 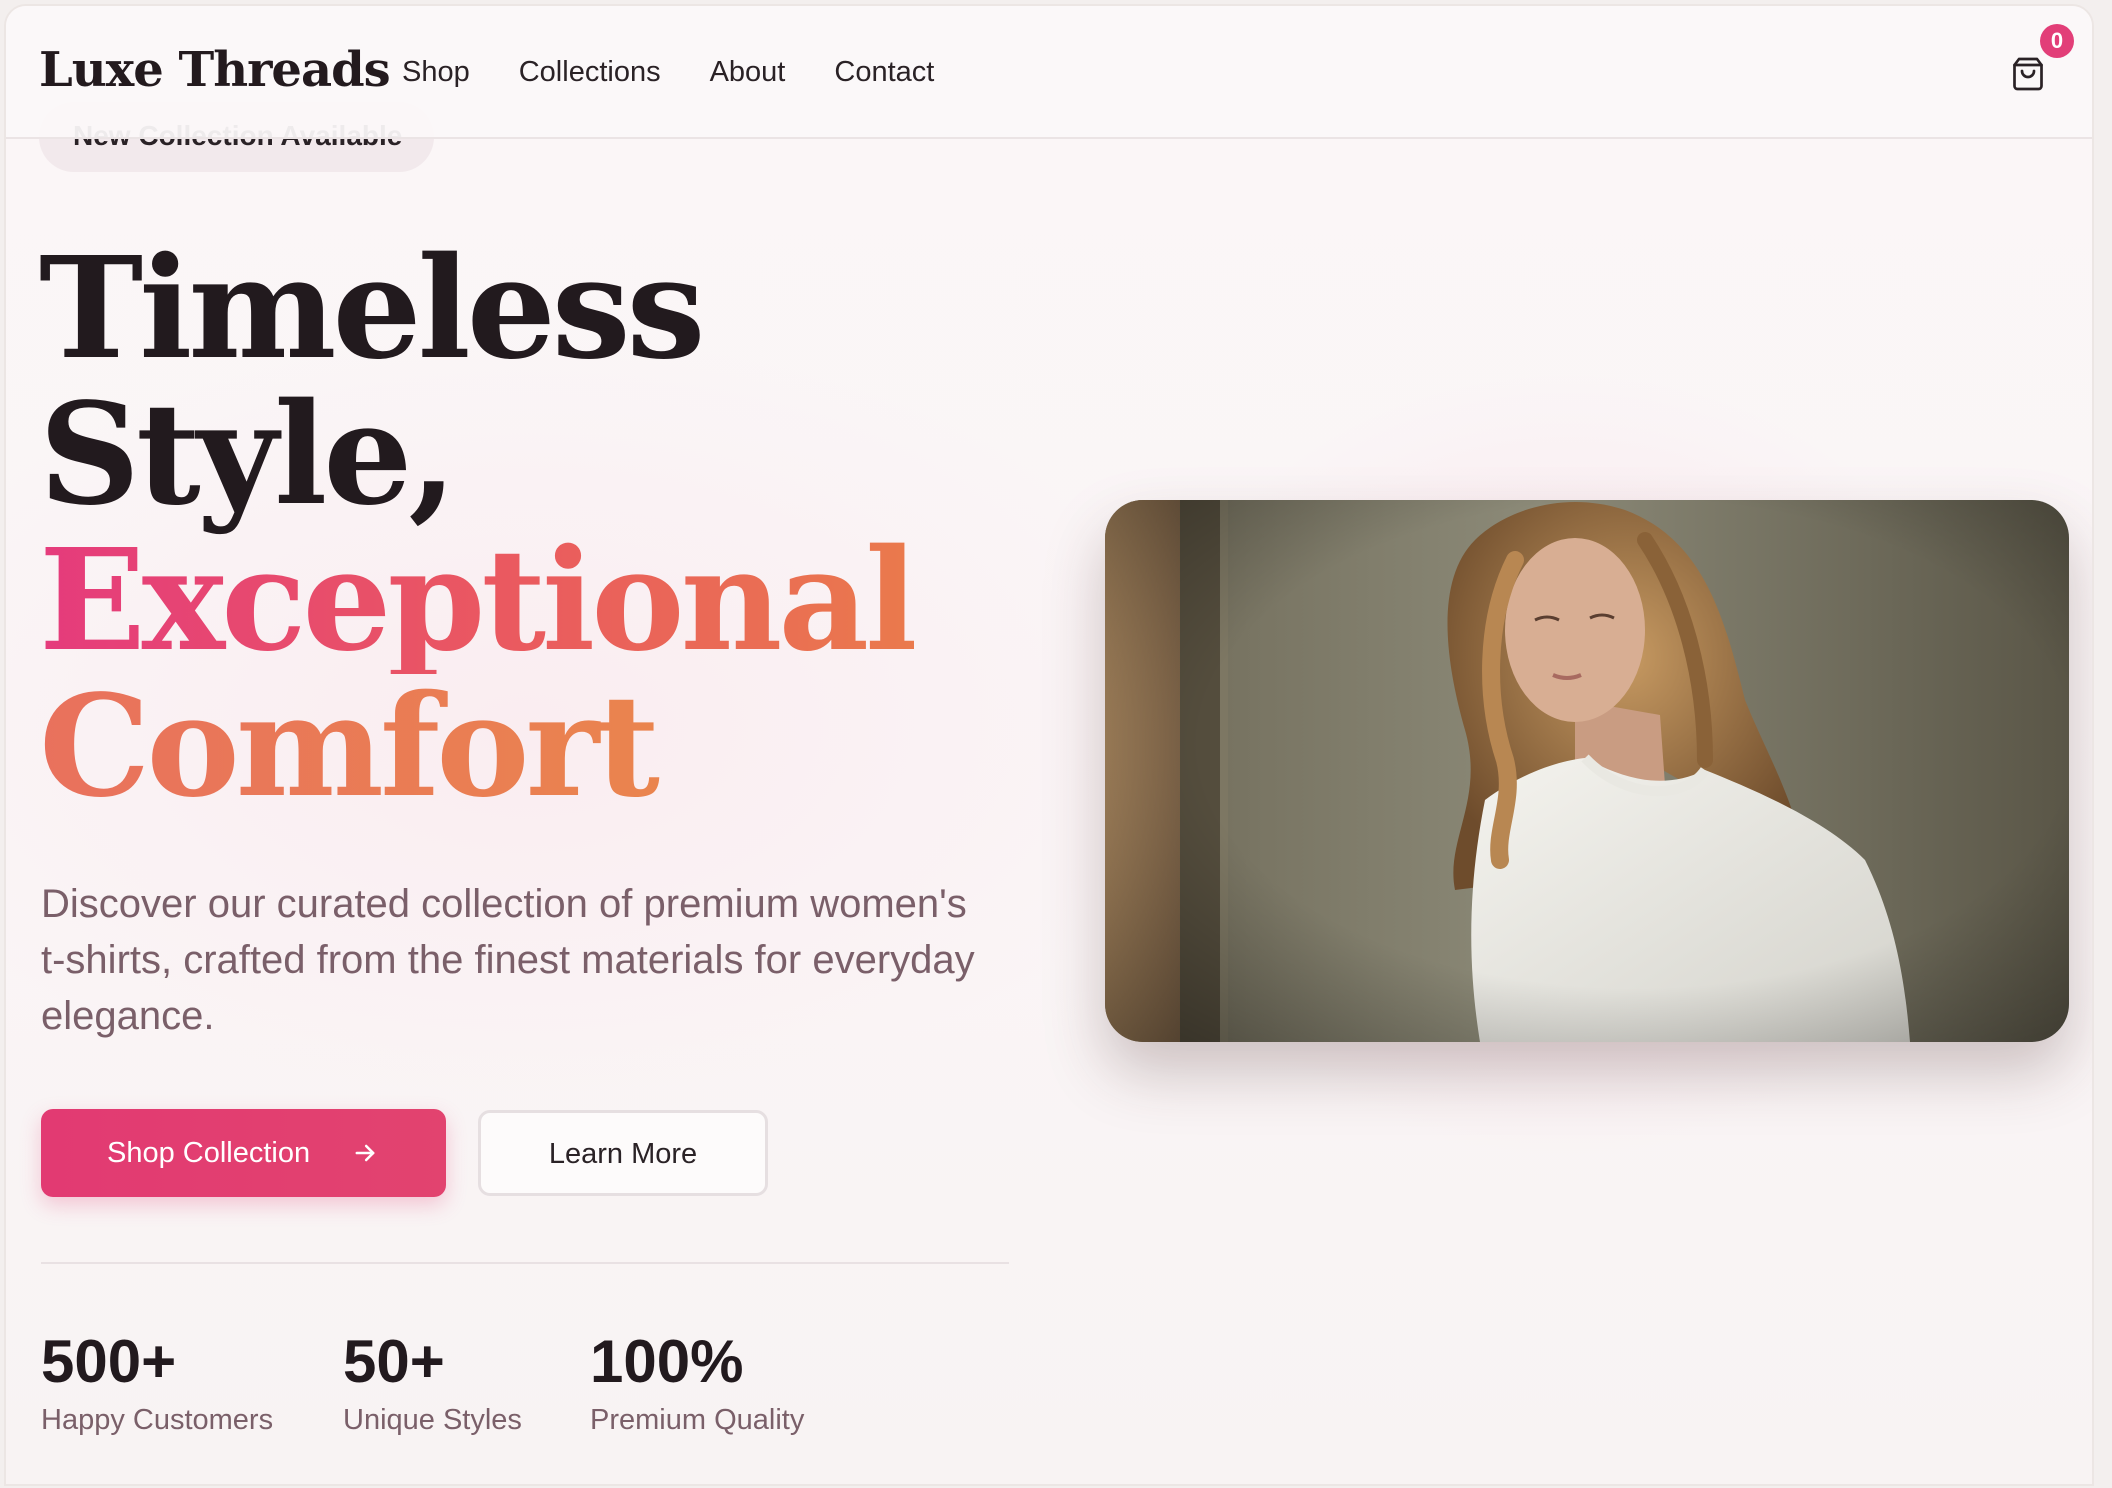 What do you see at coordinates (2057, 41) in the screenshot?
I see `cart-count-badge: 0` at bounding box center [2057, 41].